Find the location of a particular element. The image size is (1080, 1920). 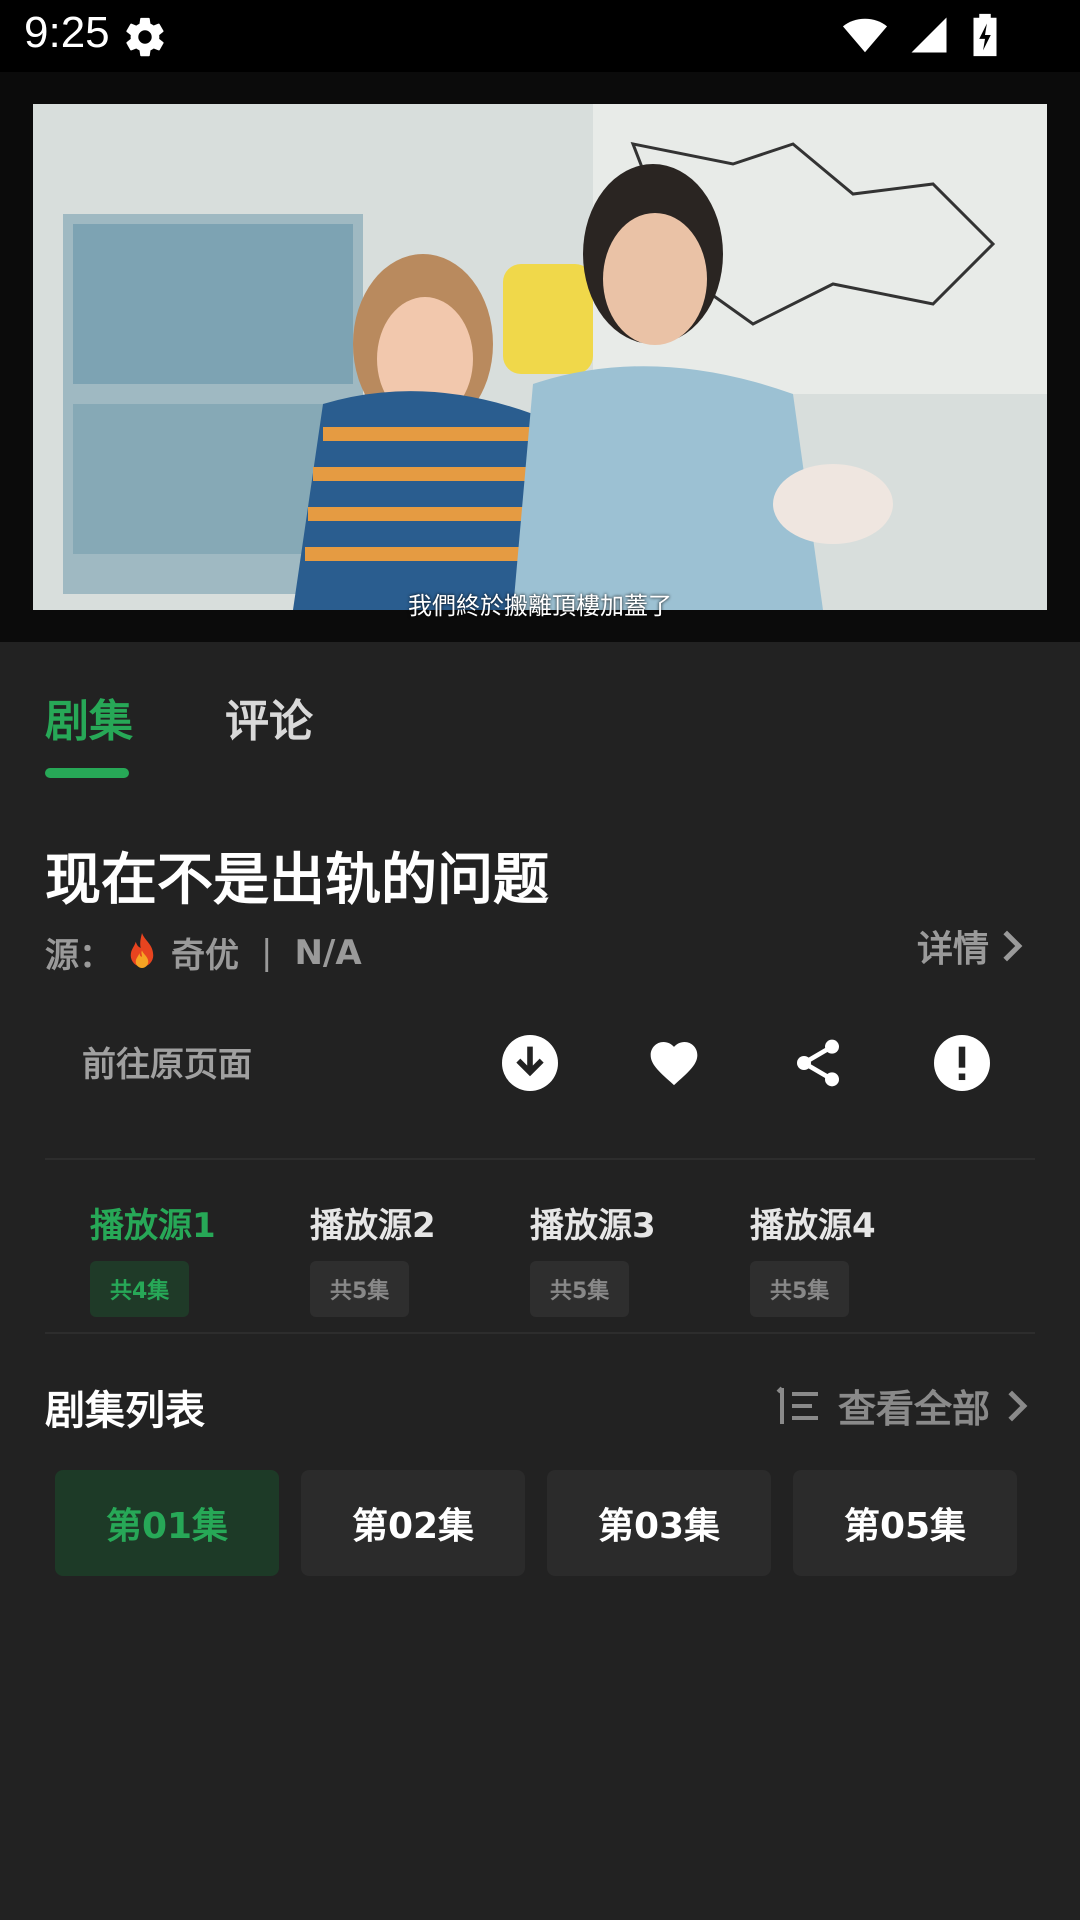

video-subtitle: 我們終於搬離頂樓加蓋了 is located at coordinates (540, 606).